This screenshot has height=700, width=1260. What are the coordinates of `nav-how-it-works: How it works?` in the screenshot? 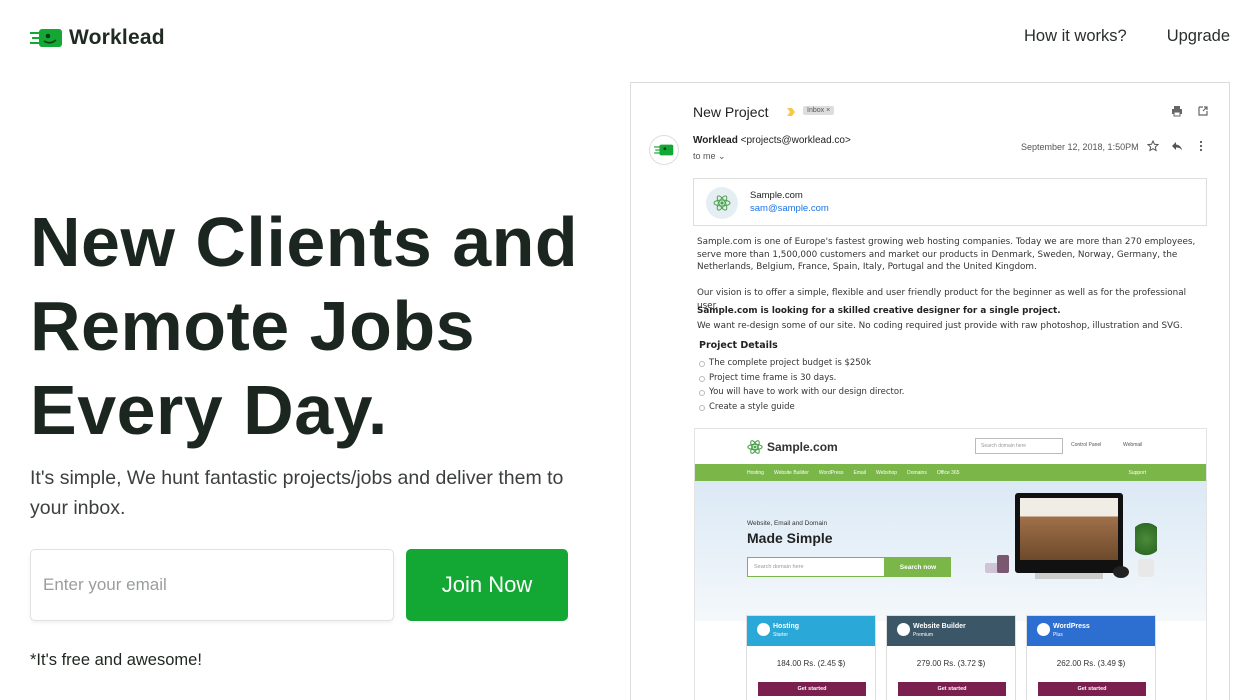 It's located at (1075, 36).